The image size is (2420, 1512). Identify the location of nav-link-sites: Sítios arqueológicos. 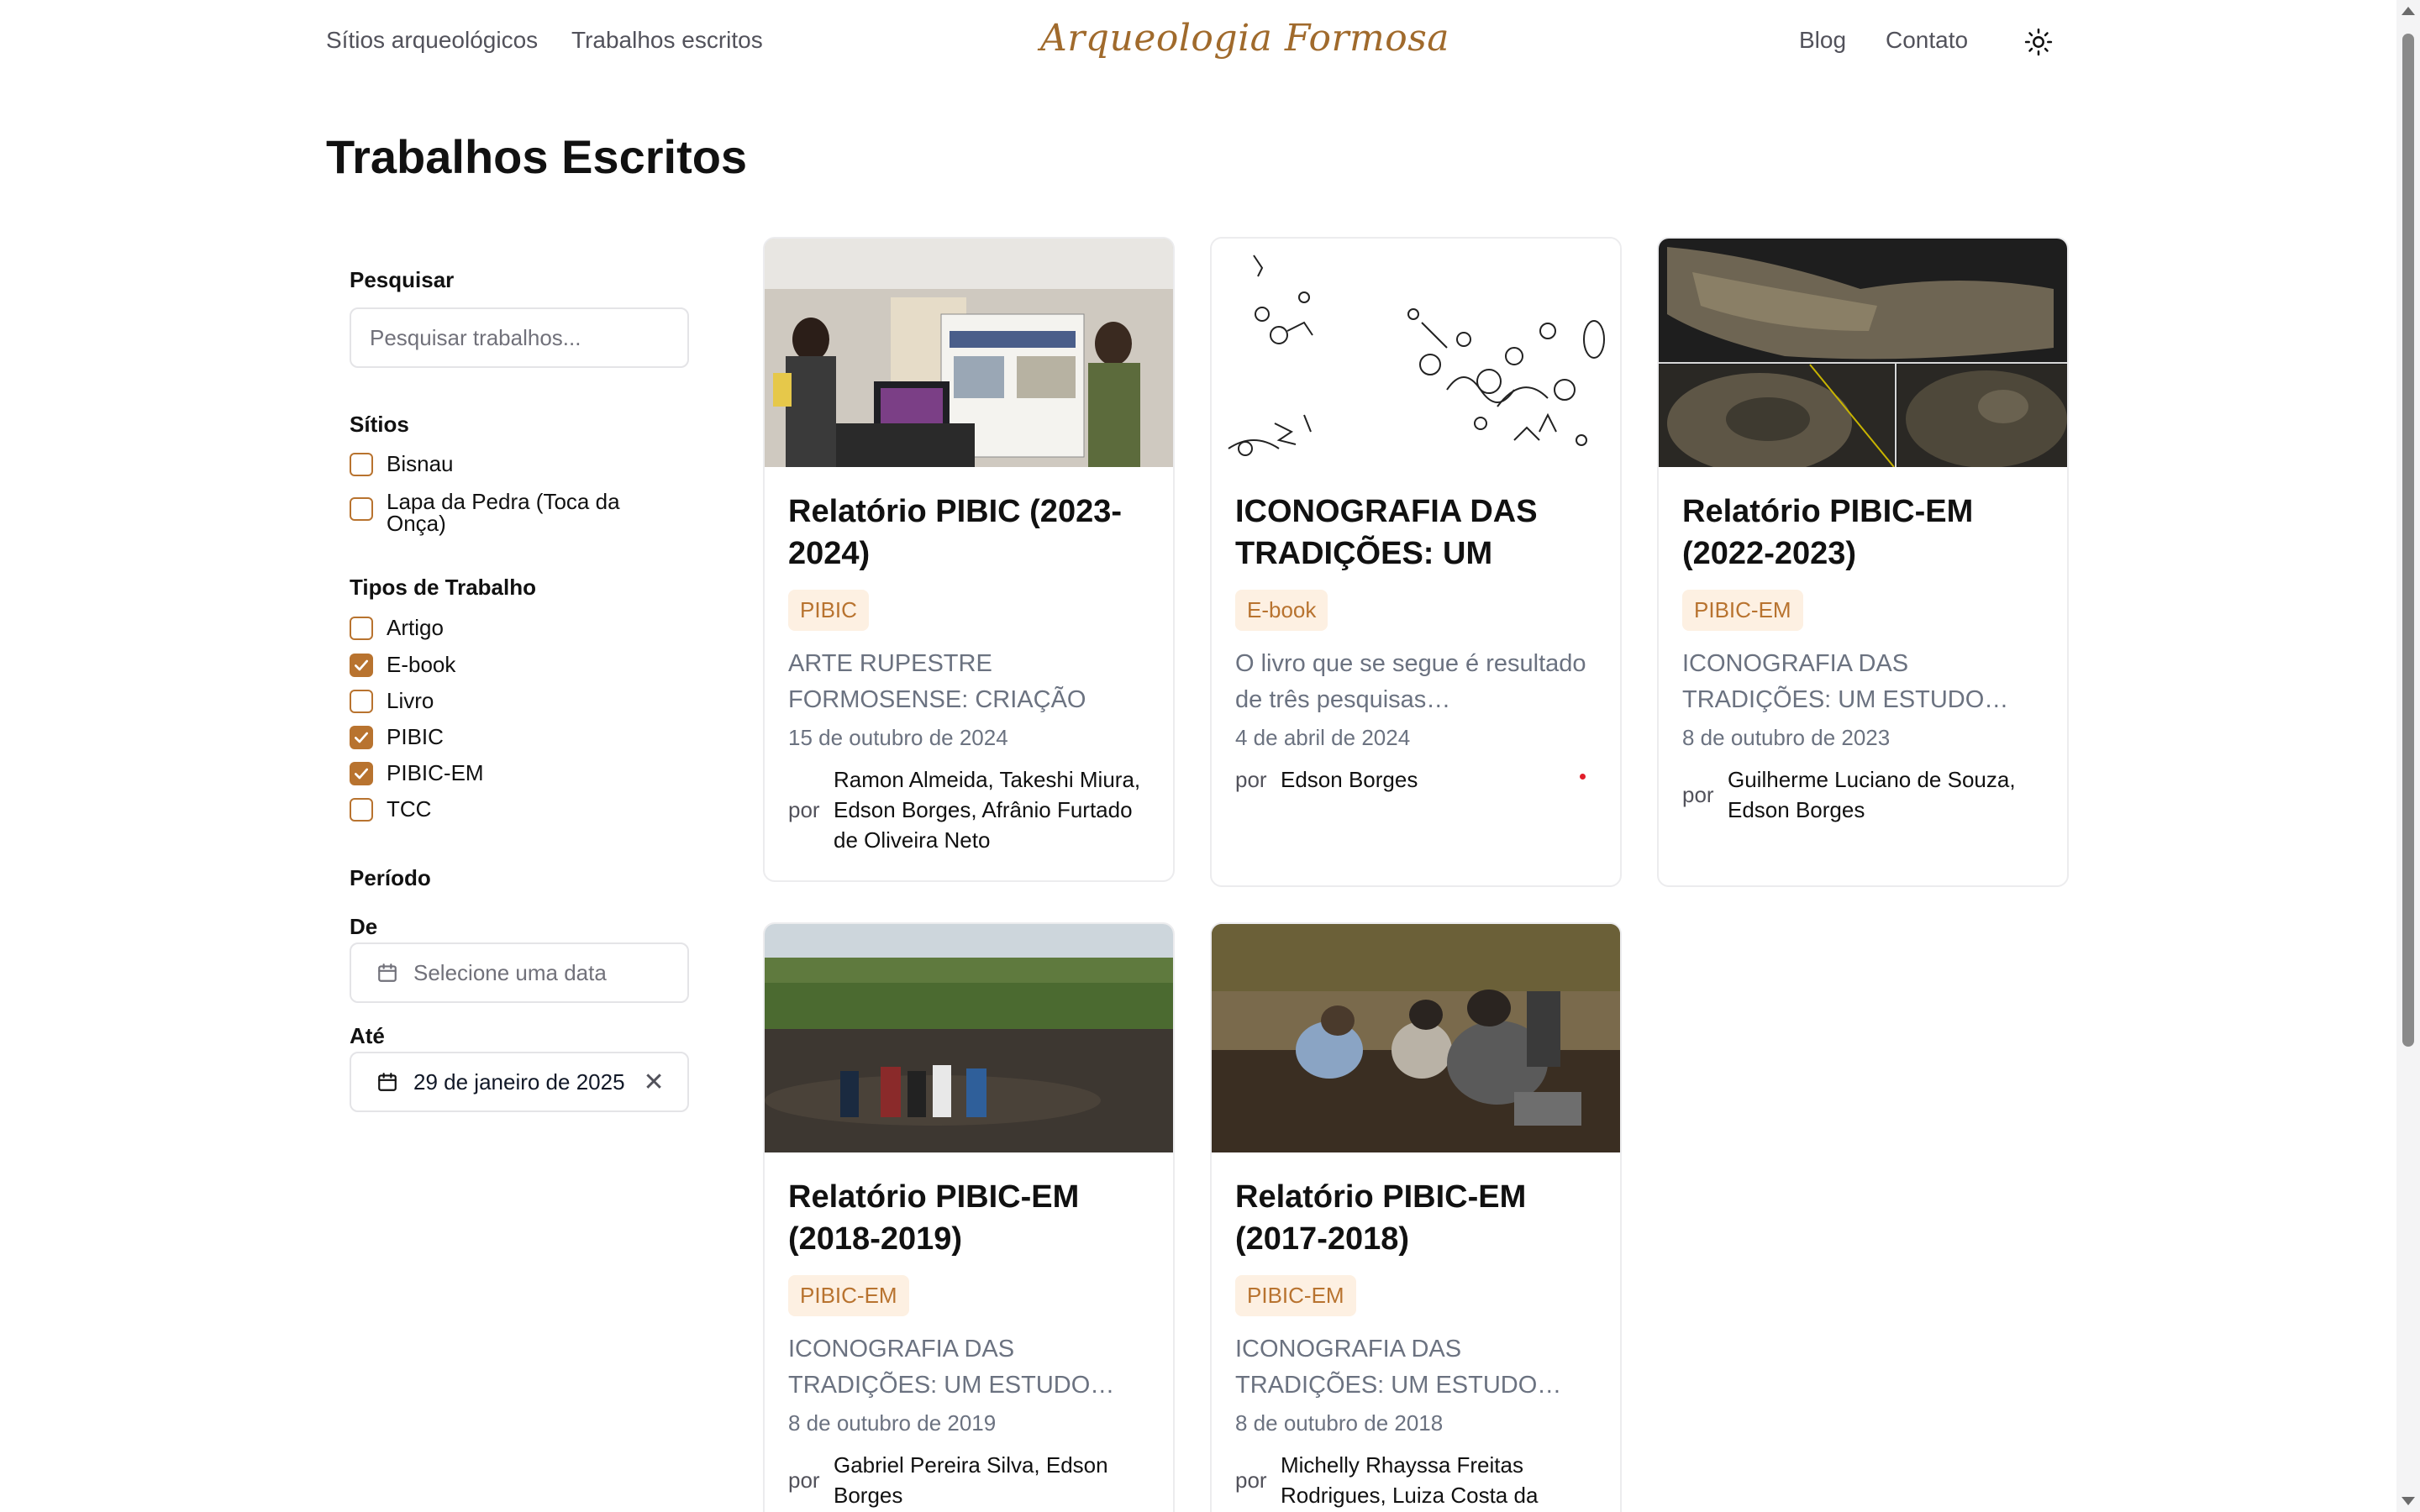
(432, 40).